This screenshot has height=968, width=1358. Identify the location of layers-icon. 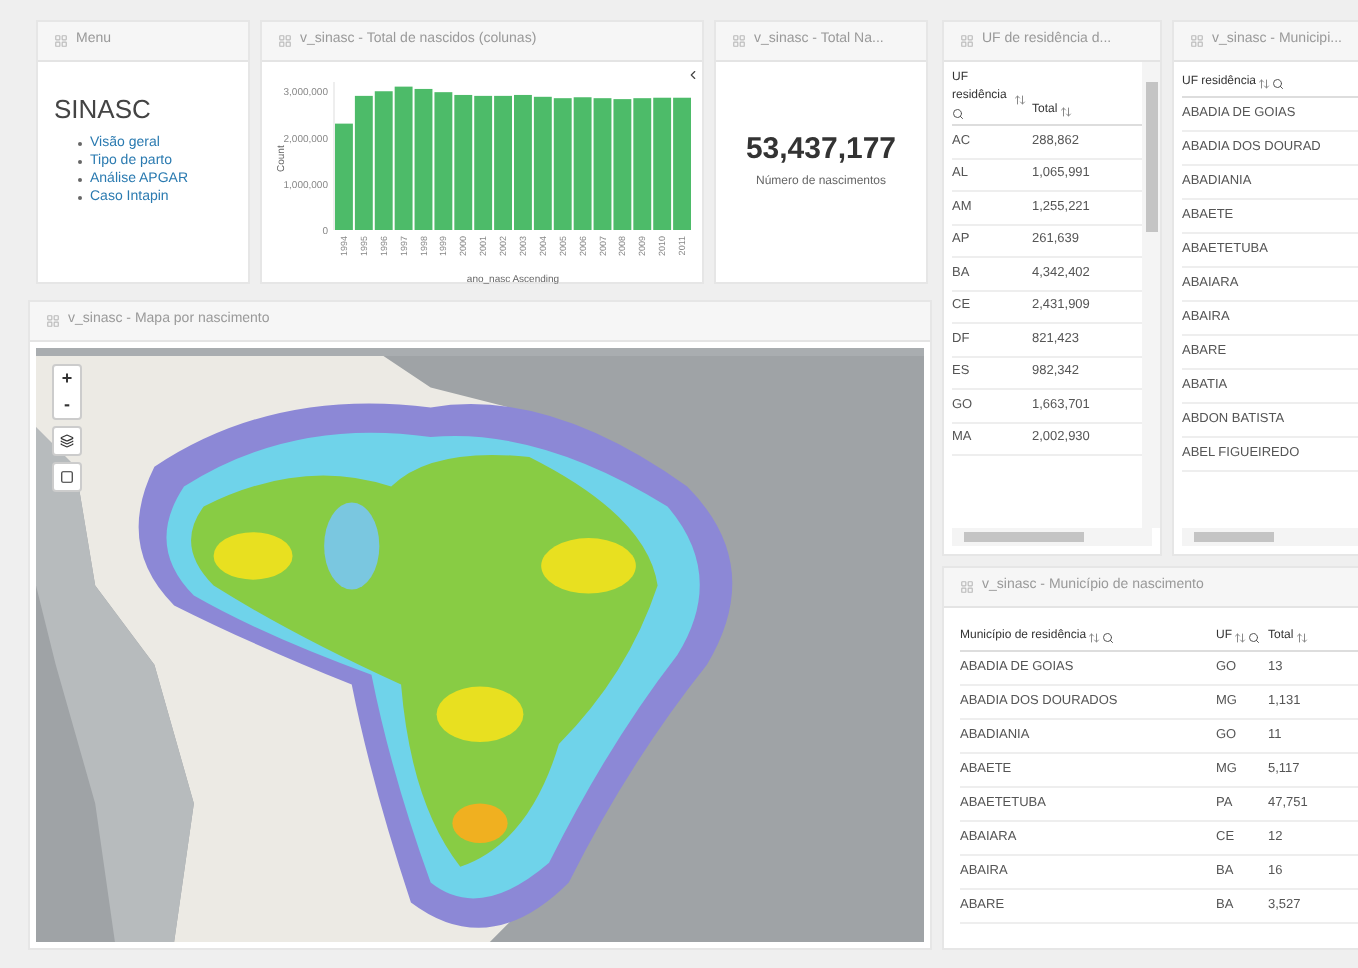
(67, 441).